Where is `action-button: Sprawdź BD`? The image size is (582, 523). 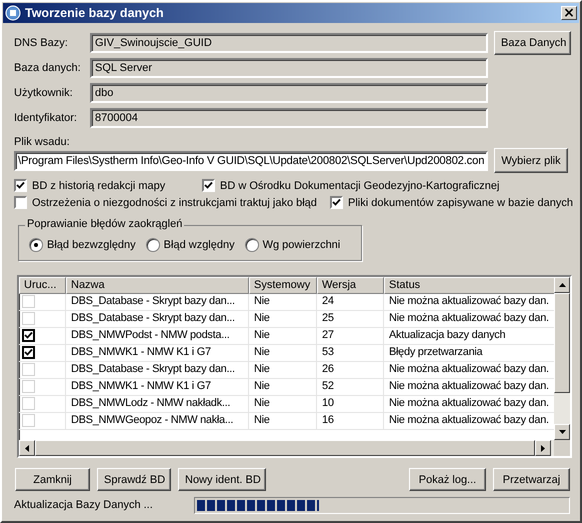 action-button: Sprawdź BD is located at coordinates (134, 479).